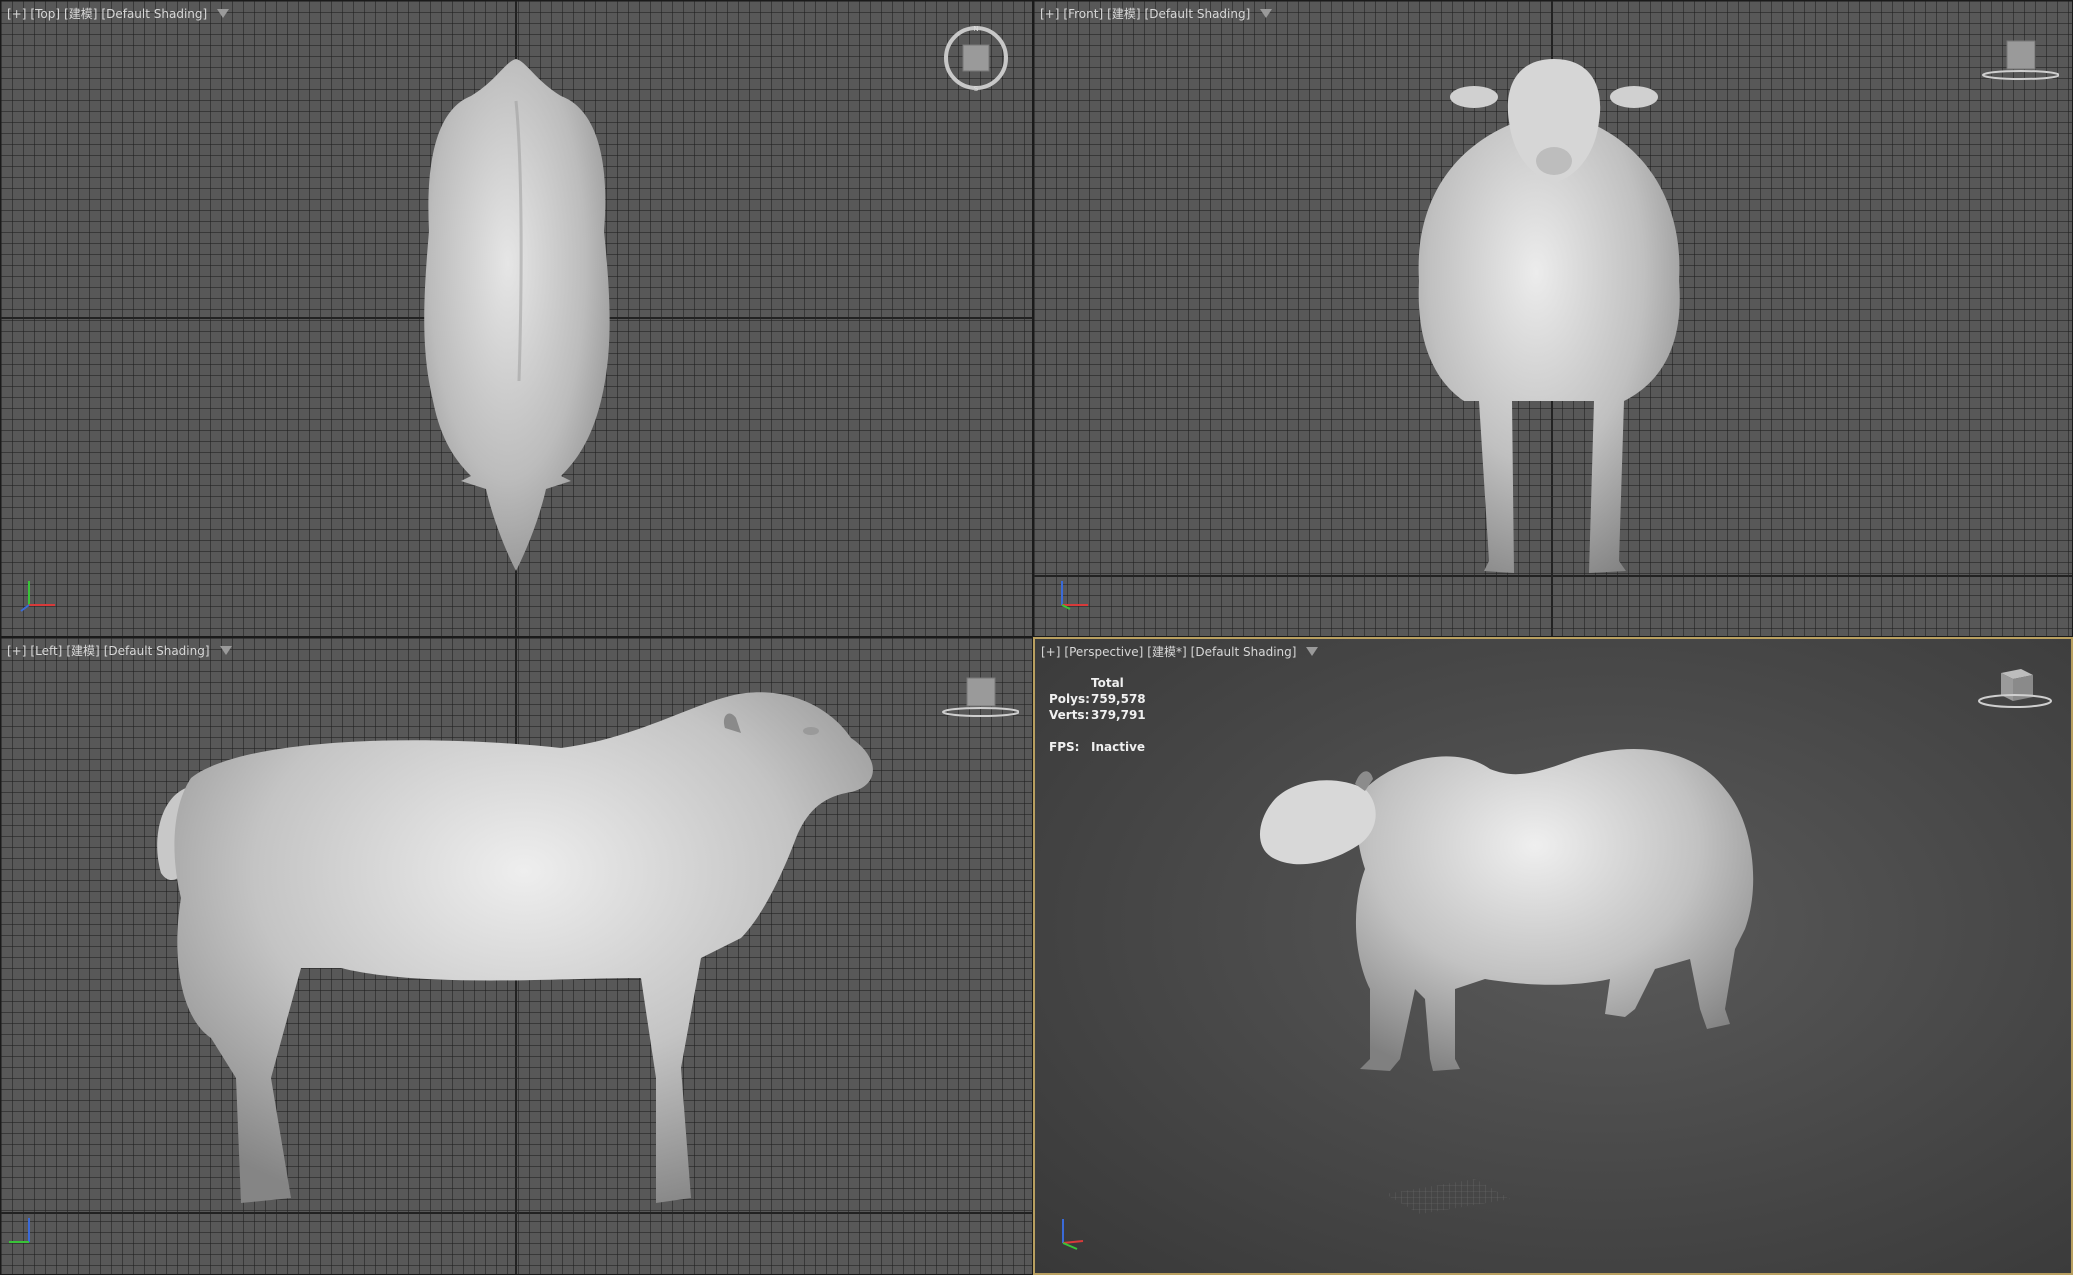 This screenshot has width=2073, height=1275. Describe the element at coordinates (517, 315) in the screenshot. I see `sheep-model-top` at that location.